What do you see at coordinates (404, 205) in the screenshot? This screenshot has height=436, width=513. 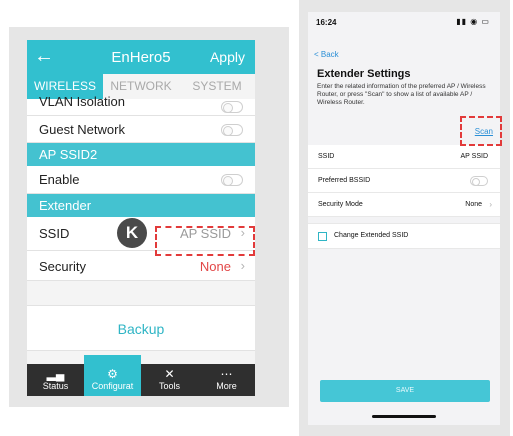 I see `security-mode-row: Security Mode None ›` at bounding box center [404, 205].